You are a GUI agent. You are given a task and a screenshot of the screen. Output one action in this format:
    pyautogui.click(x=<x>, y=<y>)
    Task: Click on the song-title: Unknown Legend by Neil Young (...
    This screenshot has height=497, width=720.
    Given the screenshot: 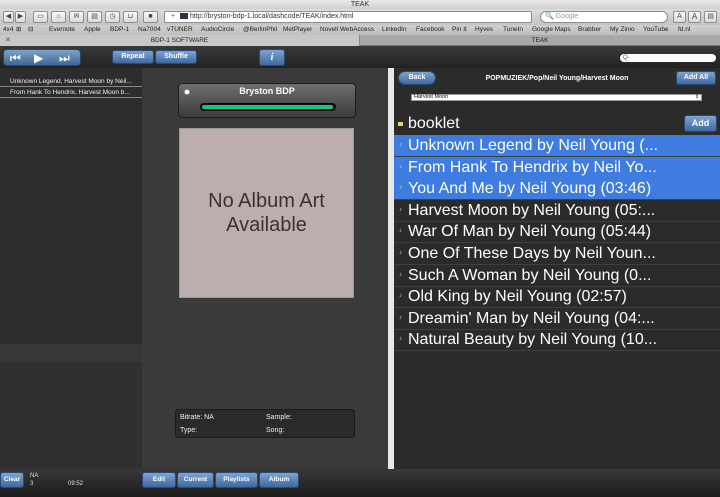 What is the action you would take?
    pyautogui.click(x=533, y=145)
    